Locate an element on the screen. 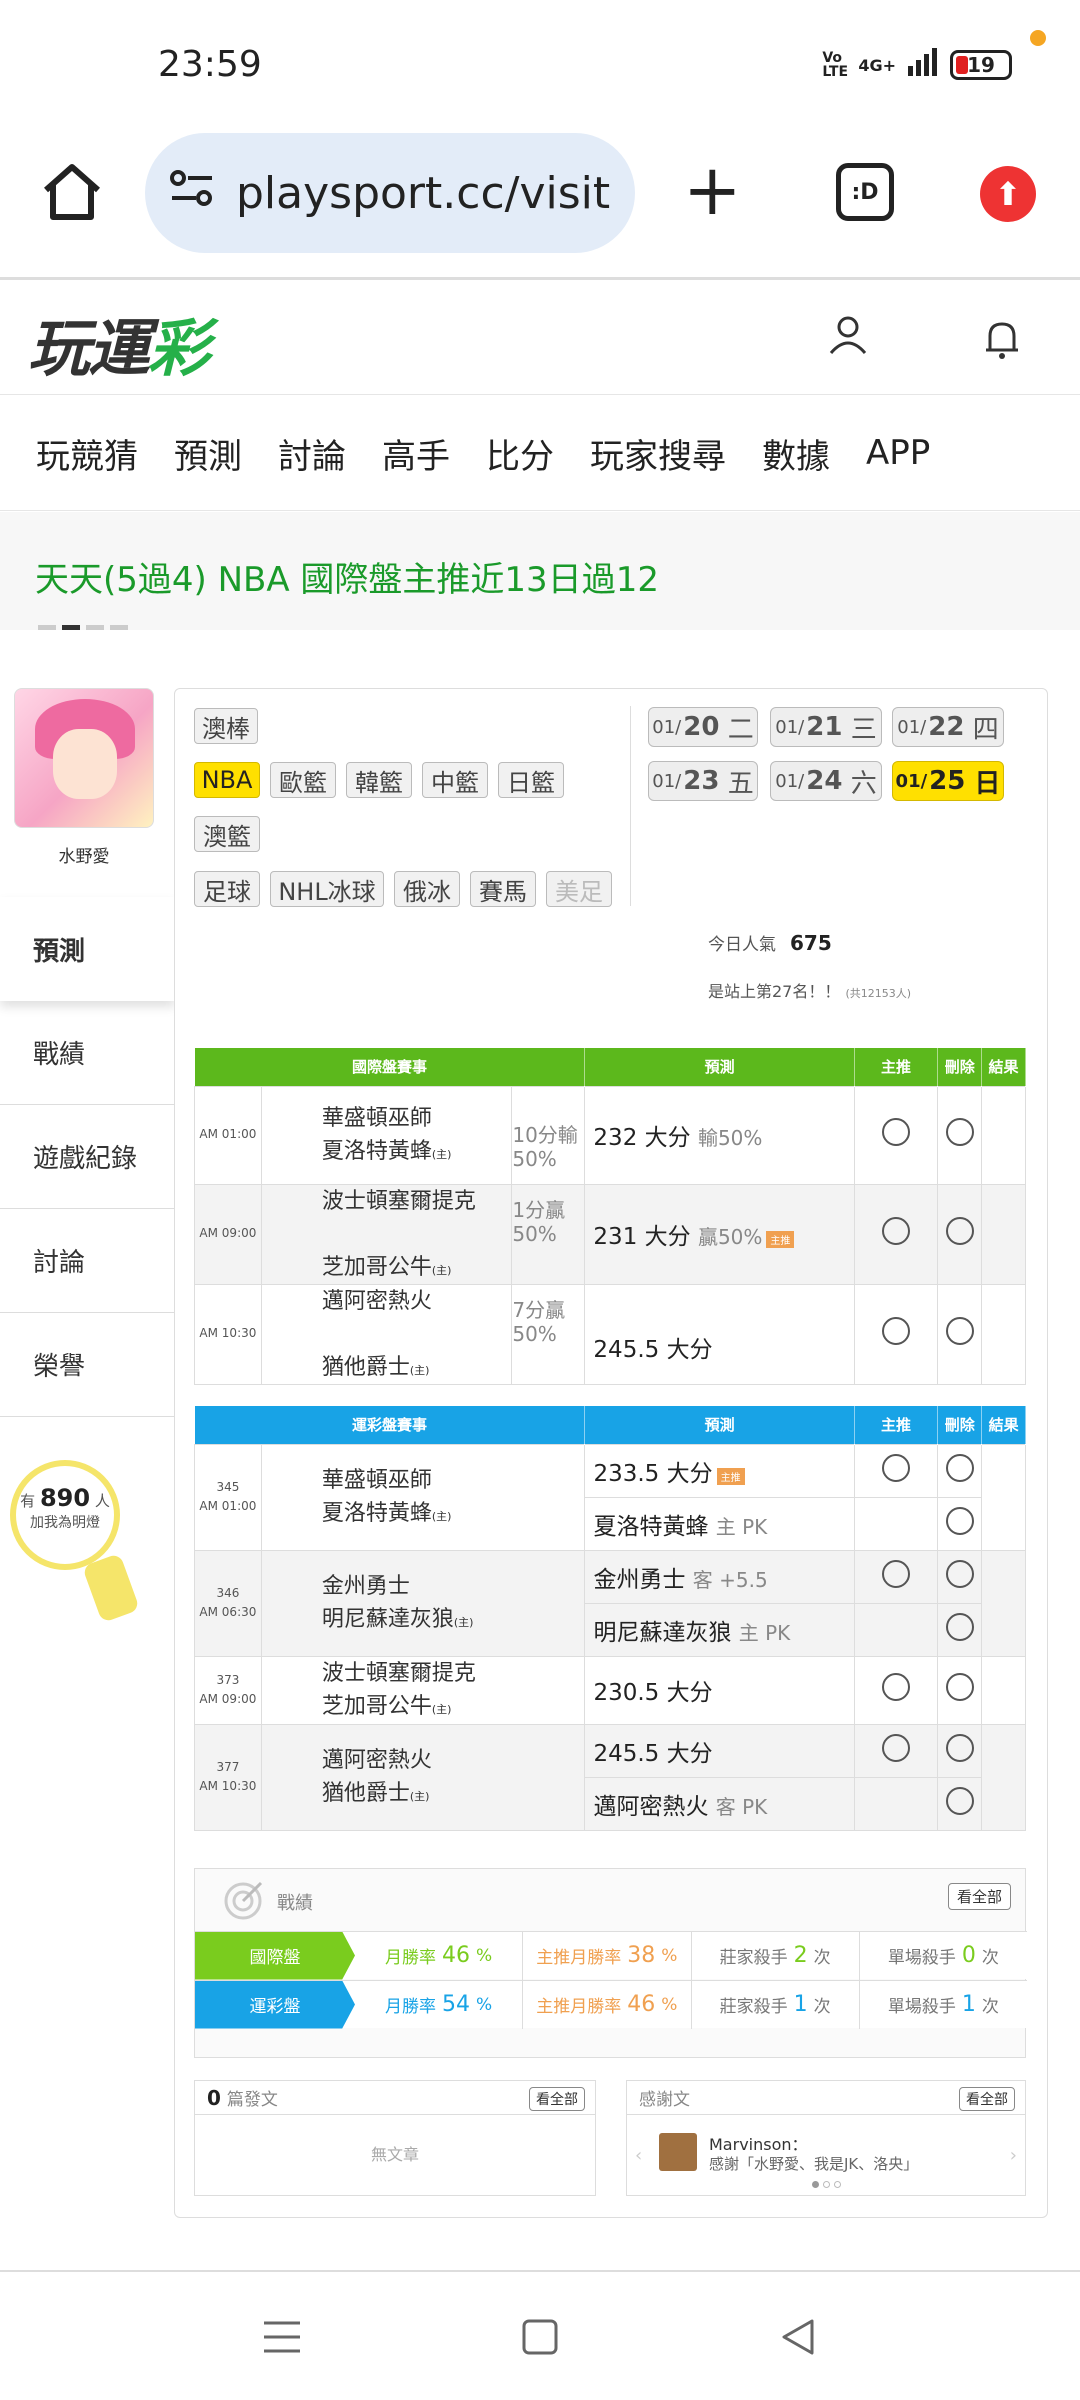  date-button: 01/20 二 is located at coordinates (703, 727).